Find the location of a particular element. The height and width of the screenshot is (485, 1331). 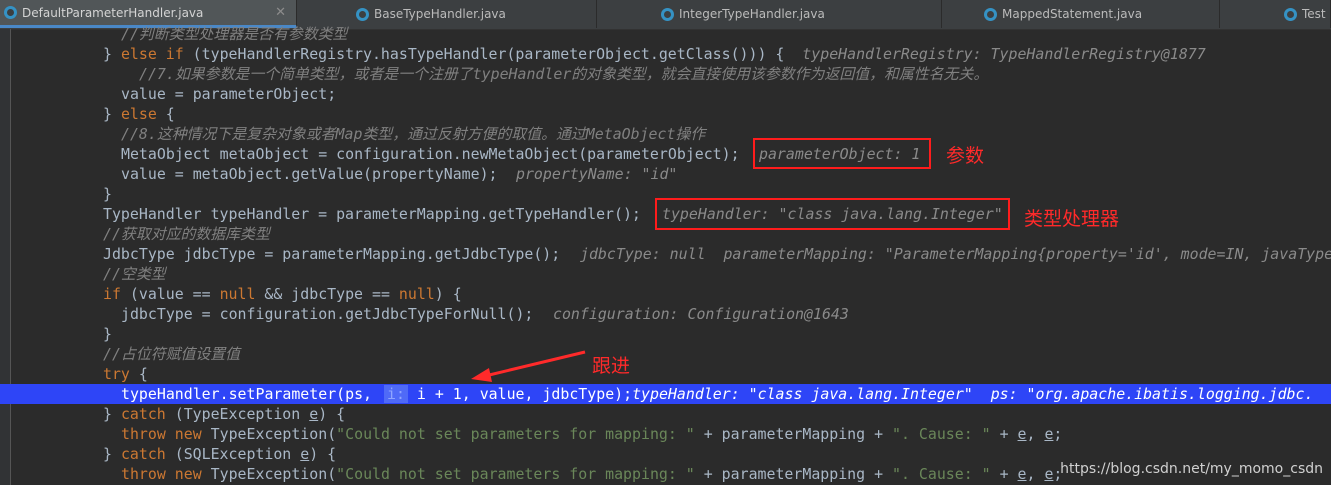

highlight-box-typehandler is located at coordinates (832, 214).